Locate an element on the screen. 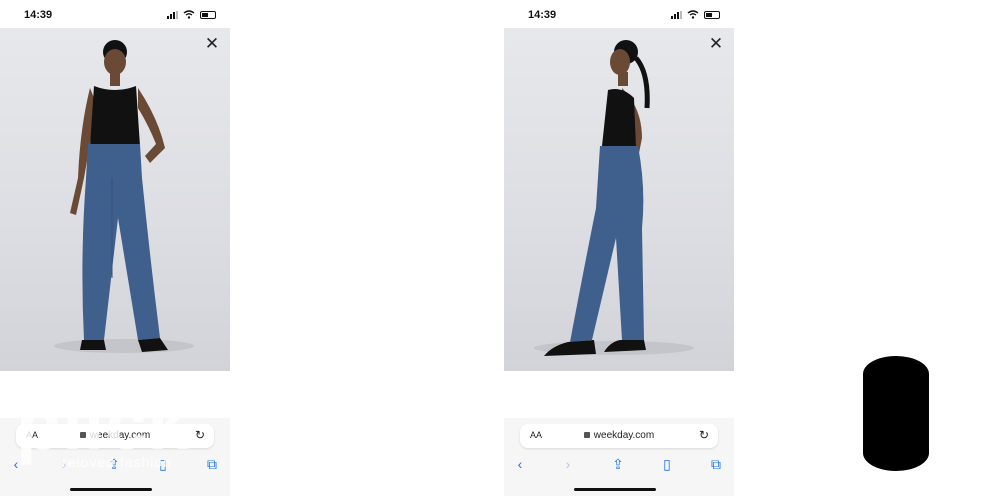 Image resolution: width=1000 pixels, height=496 pixels. model-side-figure is located at coordinates (614, 198).